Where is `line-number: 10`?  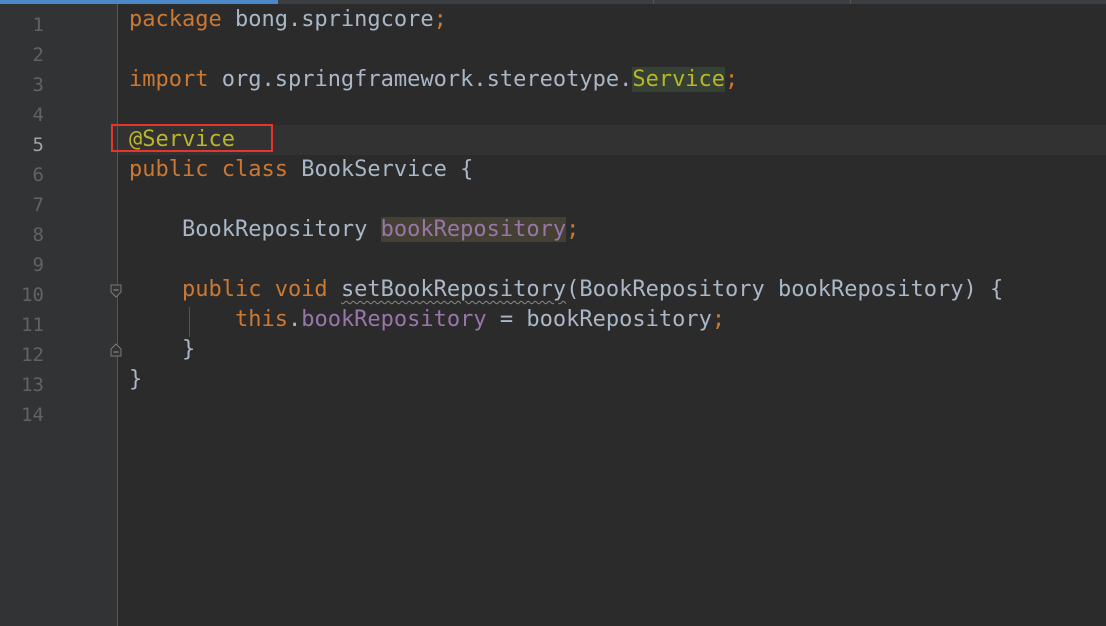
line-number: 10 is located at coordinates (32, 295).